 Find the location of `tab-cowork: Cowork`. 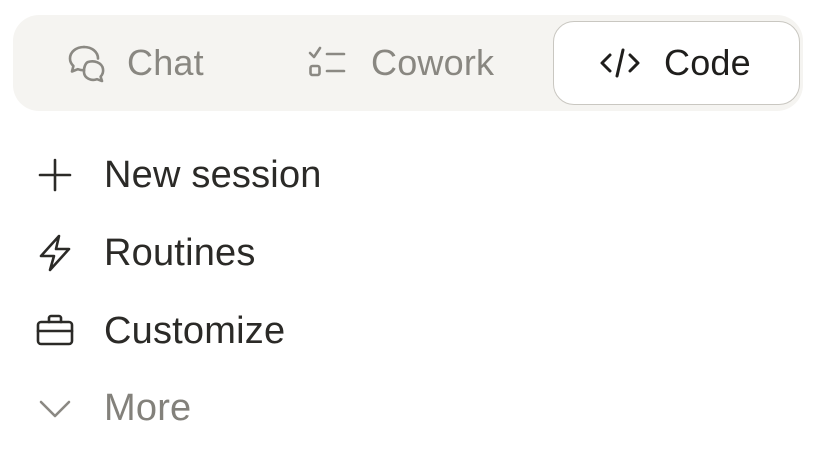

tab-cowork: Cowork is located at coordinates (400, 63).